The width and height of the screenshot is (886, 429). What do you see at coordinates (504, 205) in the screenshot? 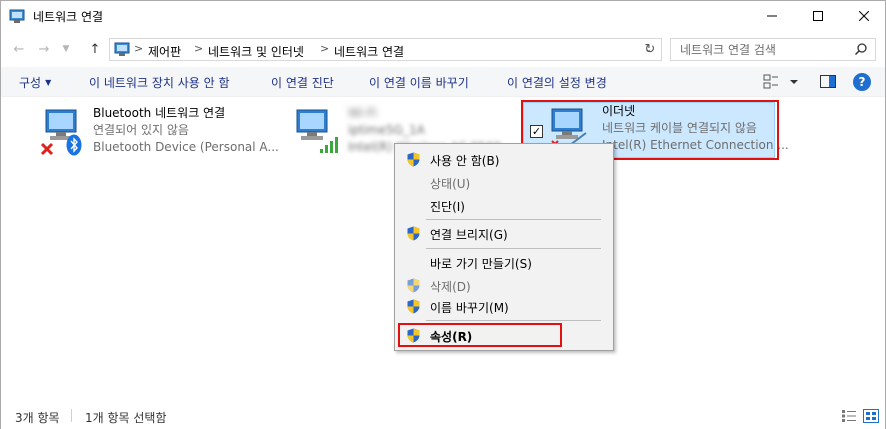
I see `menu-item-diagnose: 진단(I)` at bounding box center [504, 205].